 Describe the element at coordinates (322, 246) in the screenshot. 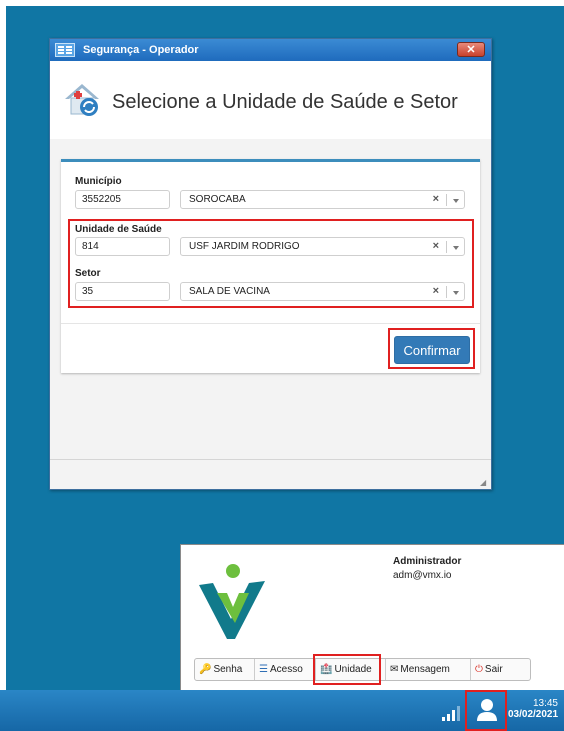

I see `unidade-select: USF JARDIM RODRIGO ×` at that location.